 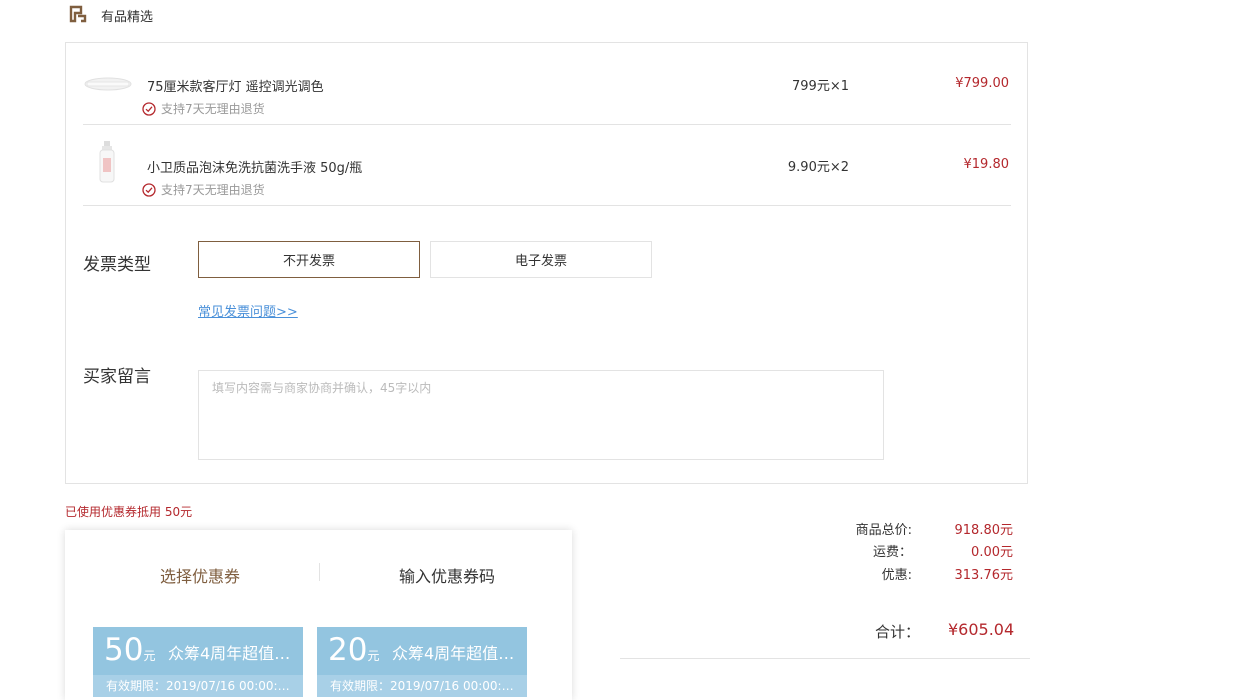 I want to click on item-name: 75厘米款客厅灯 遥控调光调色, so click(x=235, y=85).